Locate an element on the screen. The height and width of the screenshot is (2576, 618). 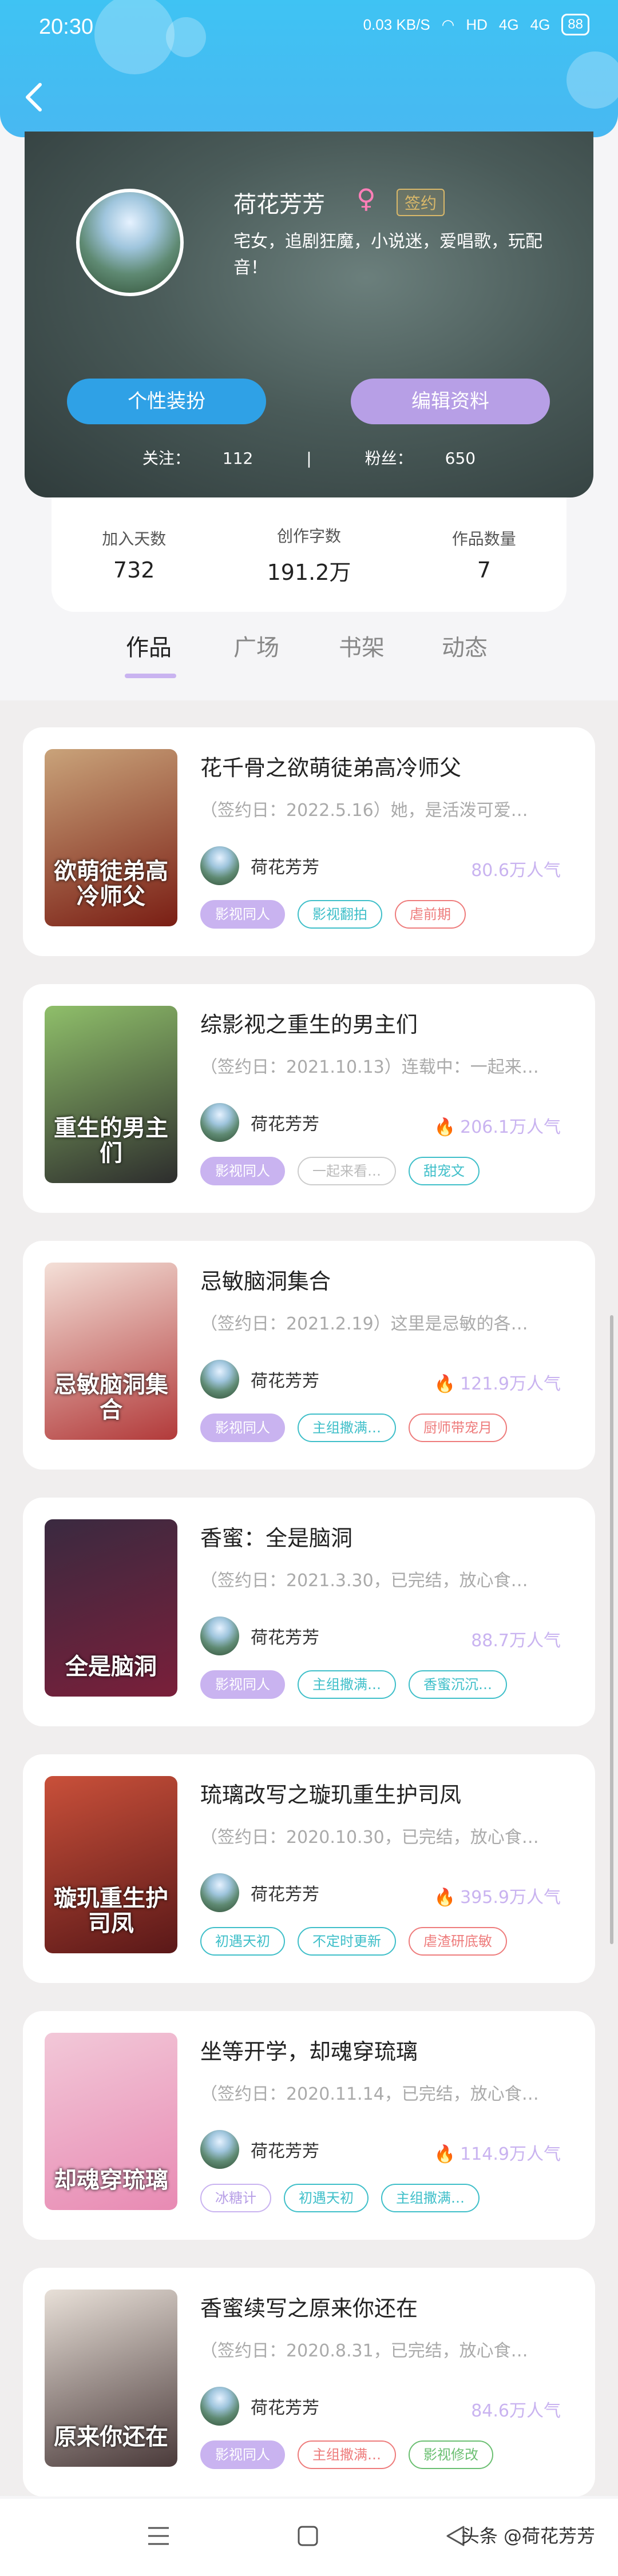
popularity-value: 121.9万人气 is located at coordinates (510, 1384).